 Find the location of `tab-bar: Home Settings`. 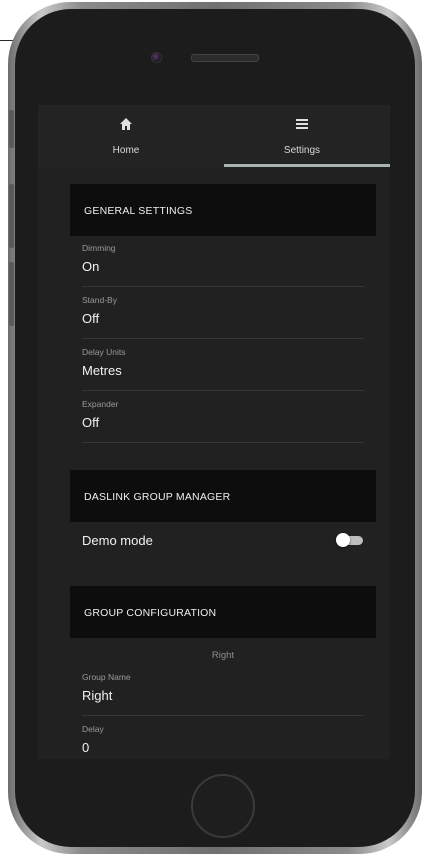

tab-bar: Home Settings is located at coordinates (214, 136).